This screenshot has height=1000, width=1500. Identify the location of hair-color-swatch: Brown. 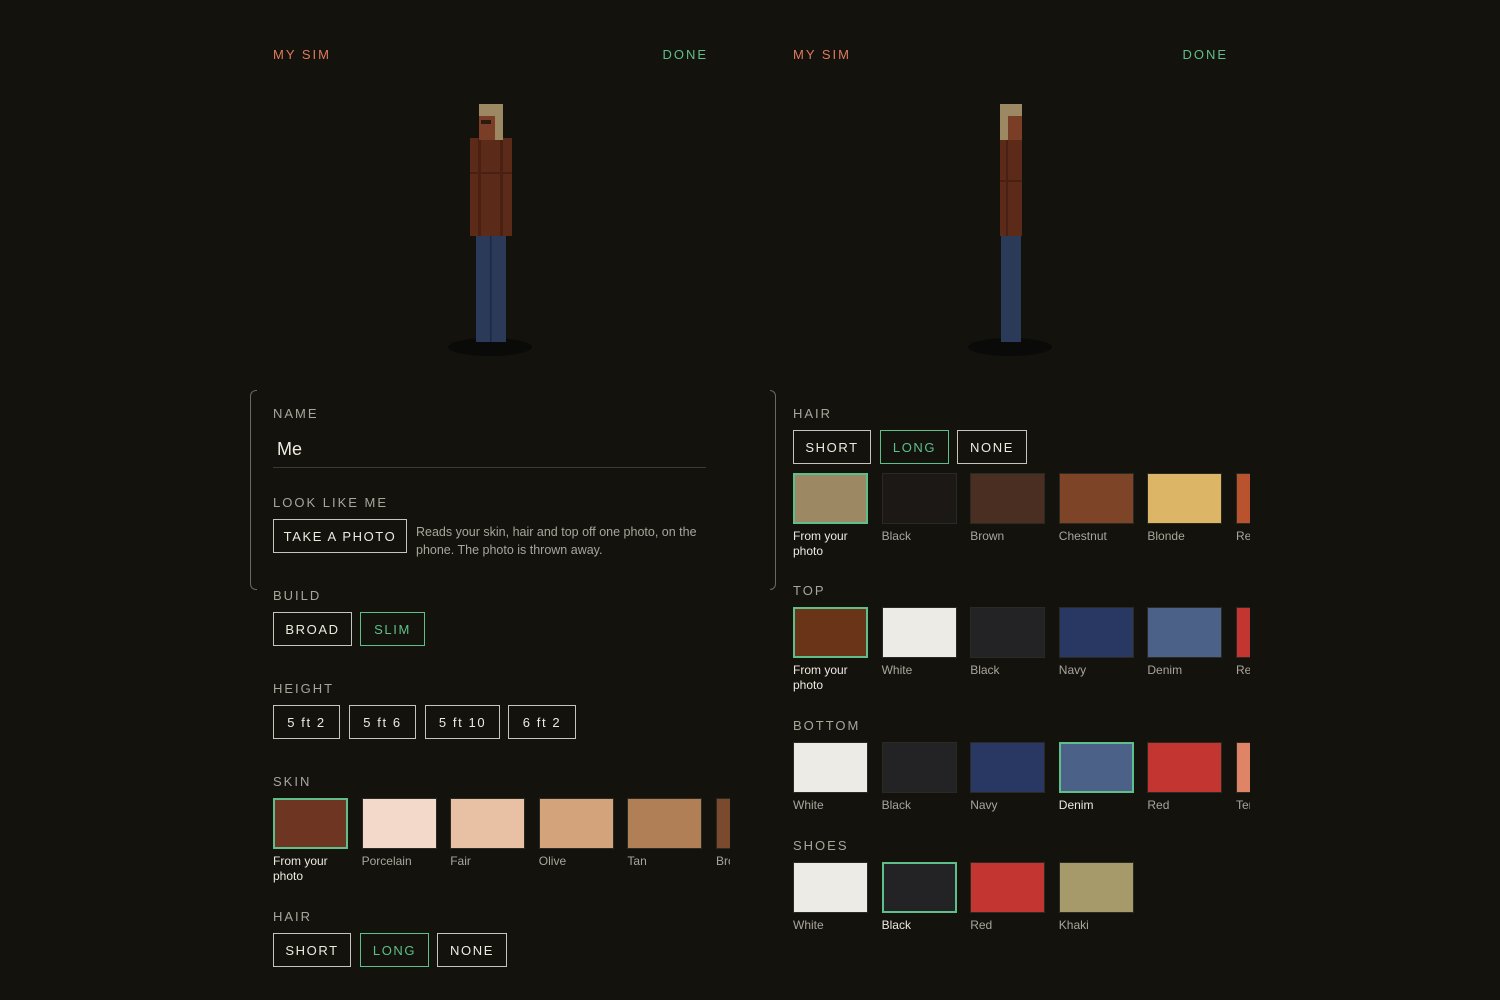
(1008, 508).